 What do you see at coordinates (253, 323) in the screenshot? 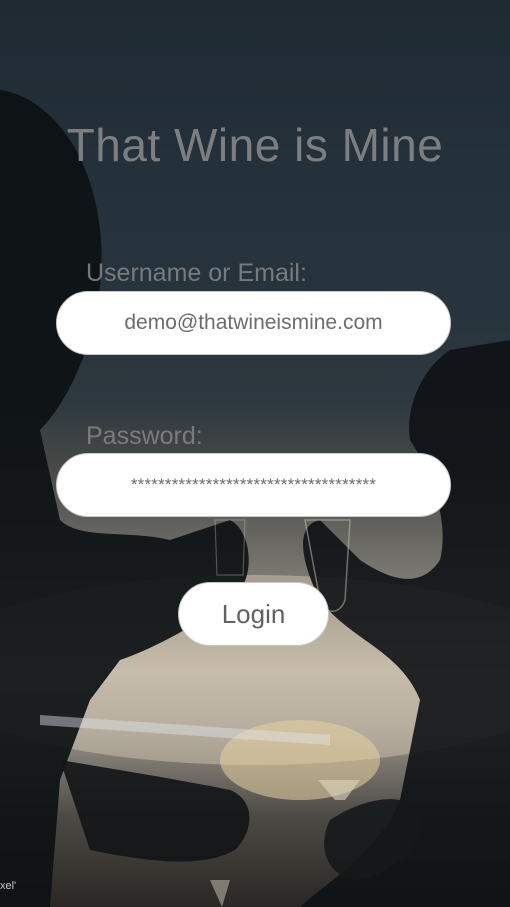
I see `username-field: demo@thatwineismine.com` at bounding box center [253, 323].